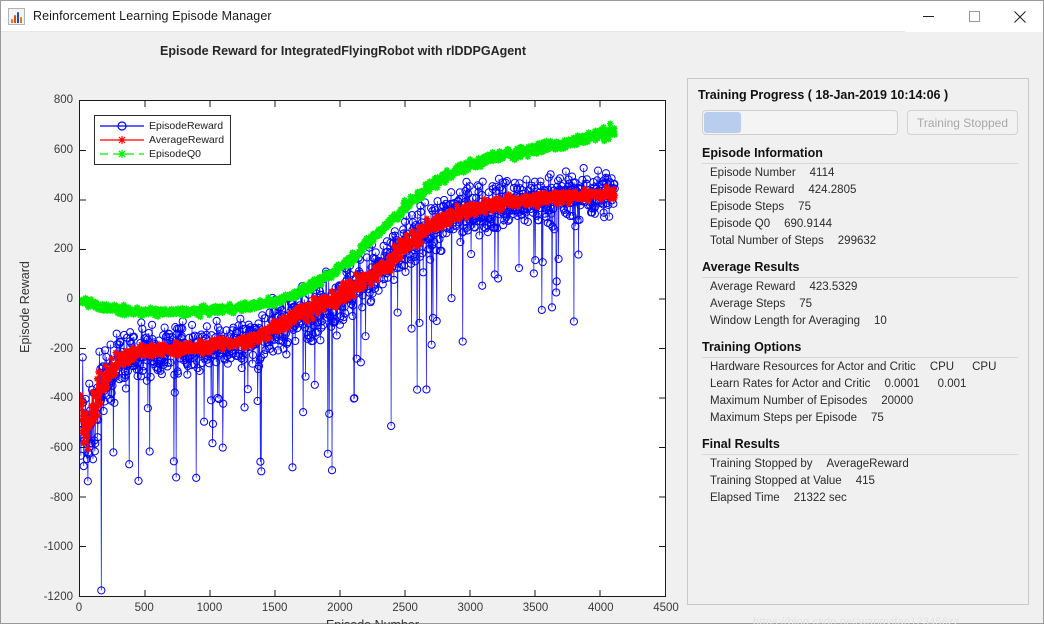  I want to click on x-axis-label: Episode Number, so click(372, 621).